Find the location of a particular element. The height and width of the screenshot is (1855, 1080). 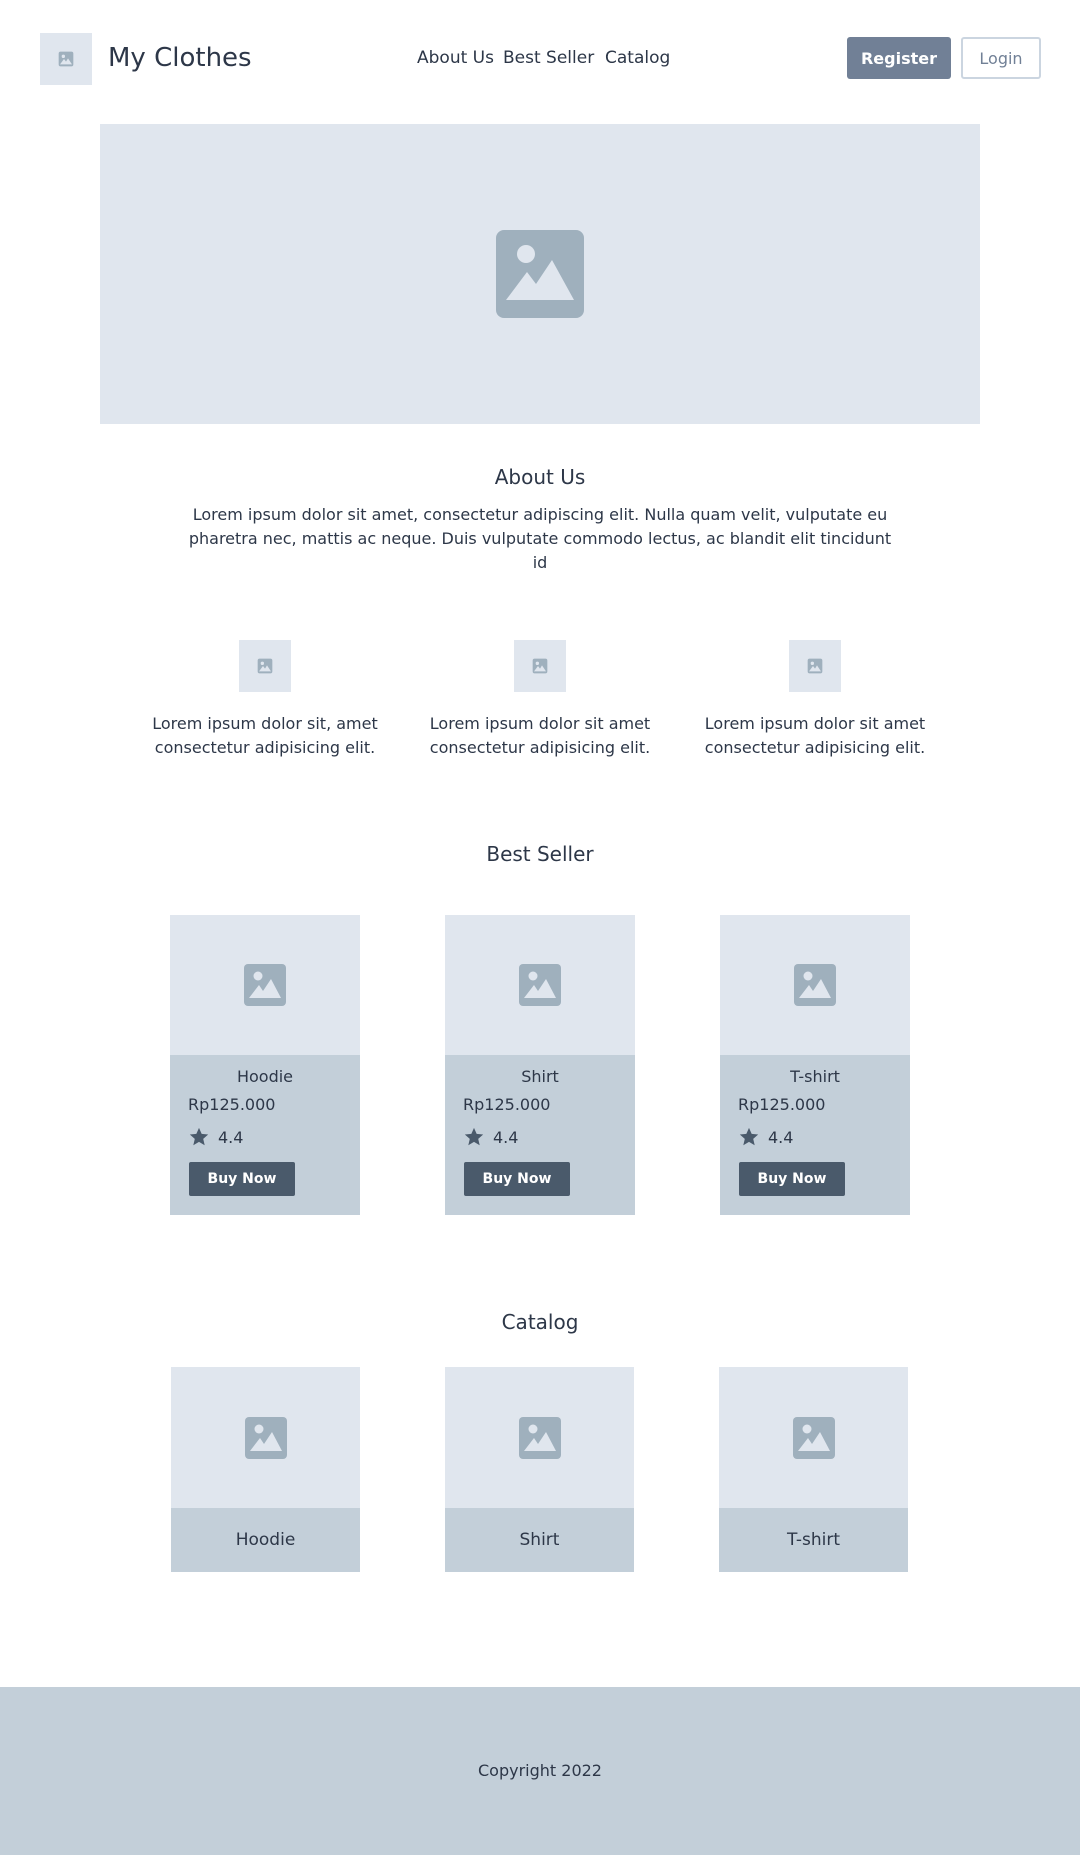

hero-image-icon is located at coordinates (540, 274).